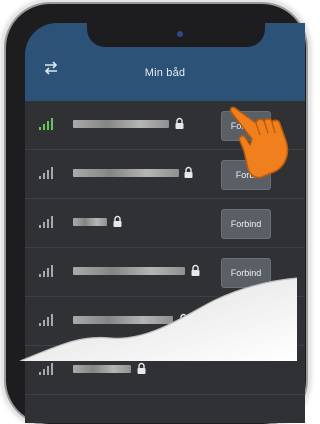  Describe the element at coordinates (176, 35) in the screenshot. I see `phone-notch` at that location.